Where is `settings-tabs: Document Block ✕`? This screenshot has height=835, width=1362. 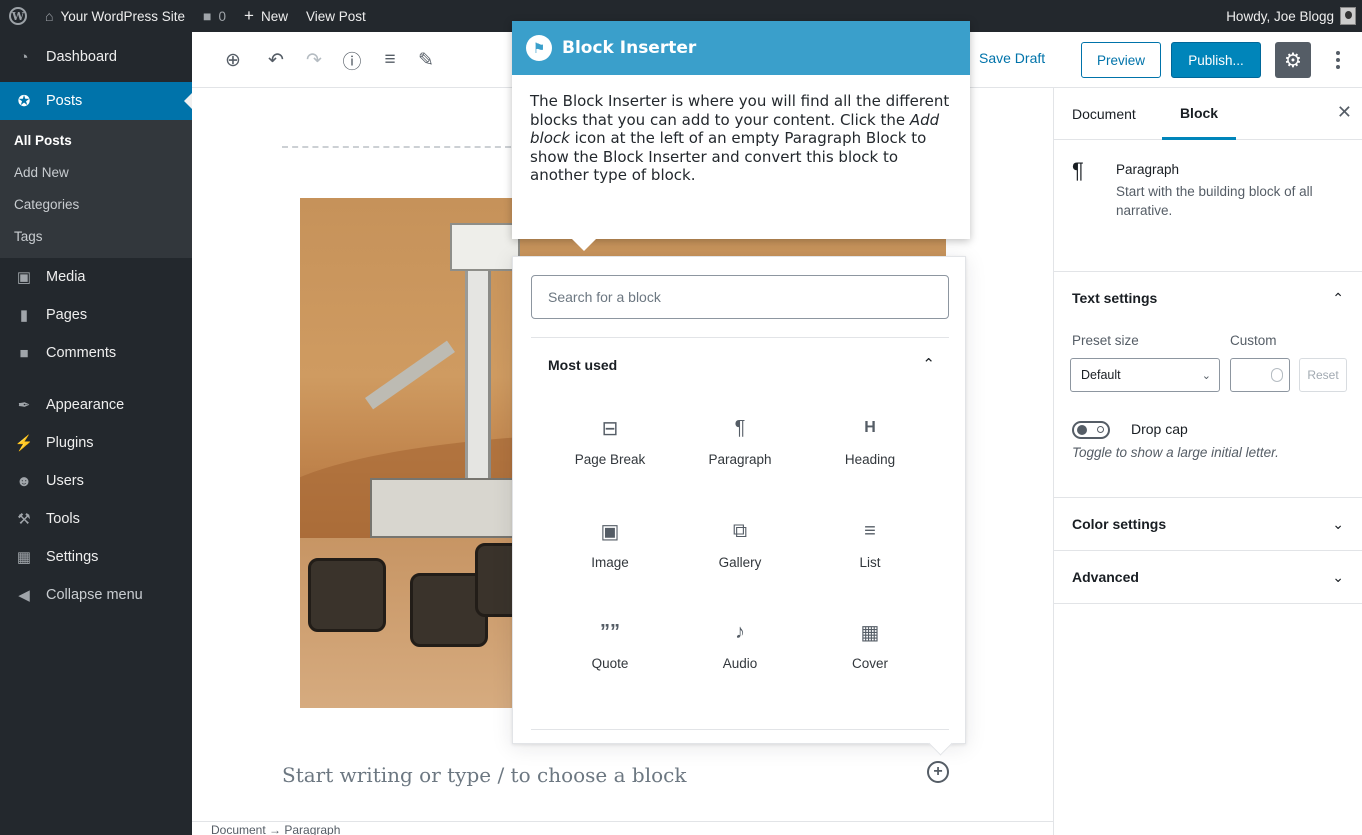
settings-tabs: Document Block ✕ is located at coordinates (1208, 114).